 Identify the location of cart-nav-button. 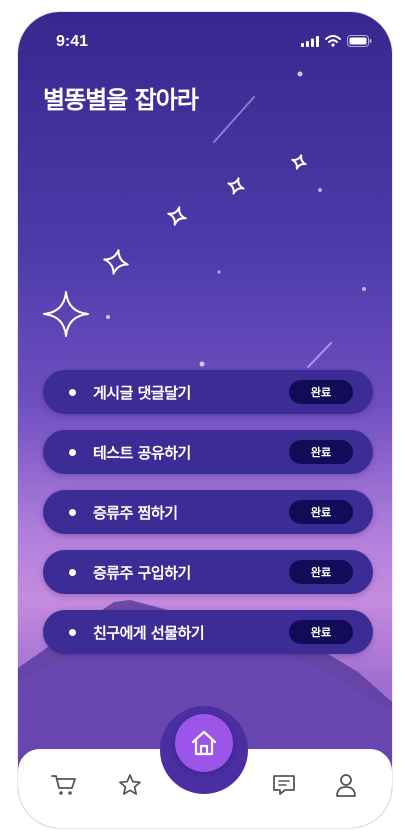
(64, 785).